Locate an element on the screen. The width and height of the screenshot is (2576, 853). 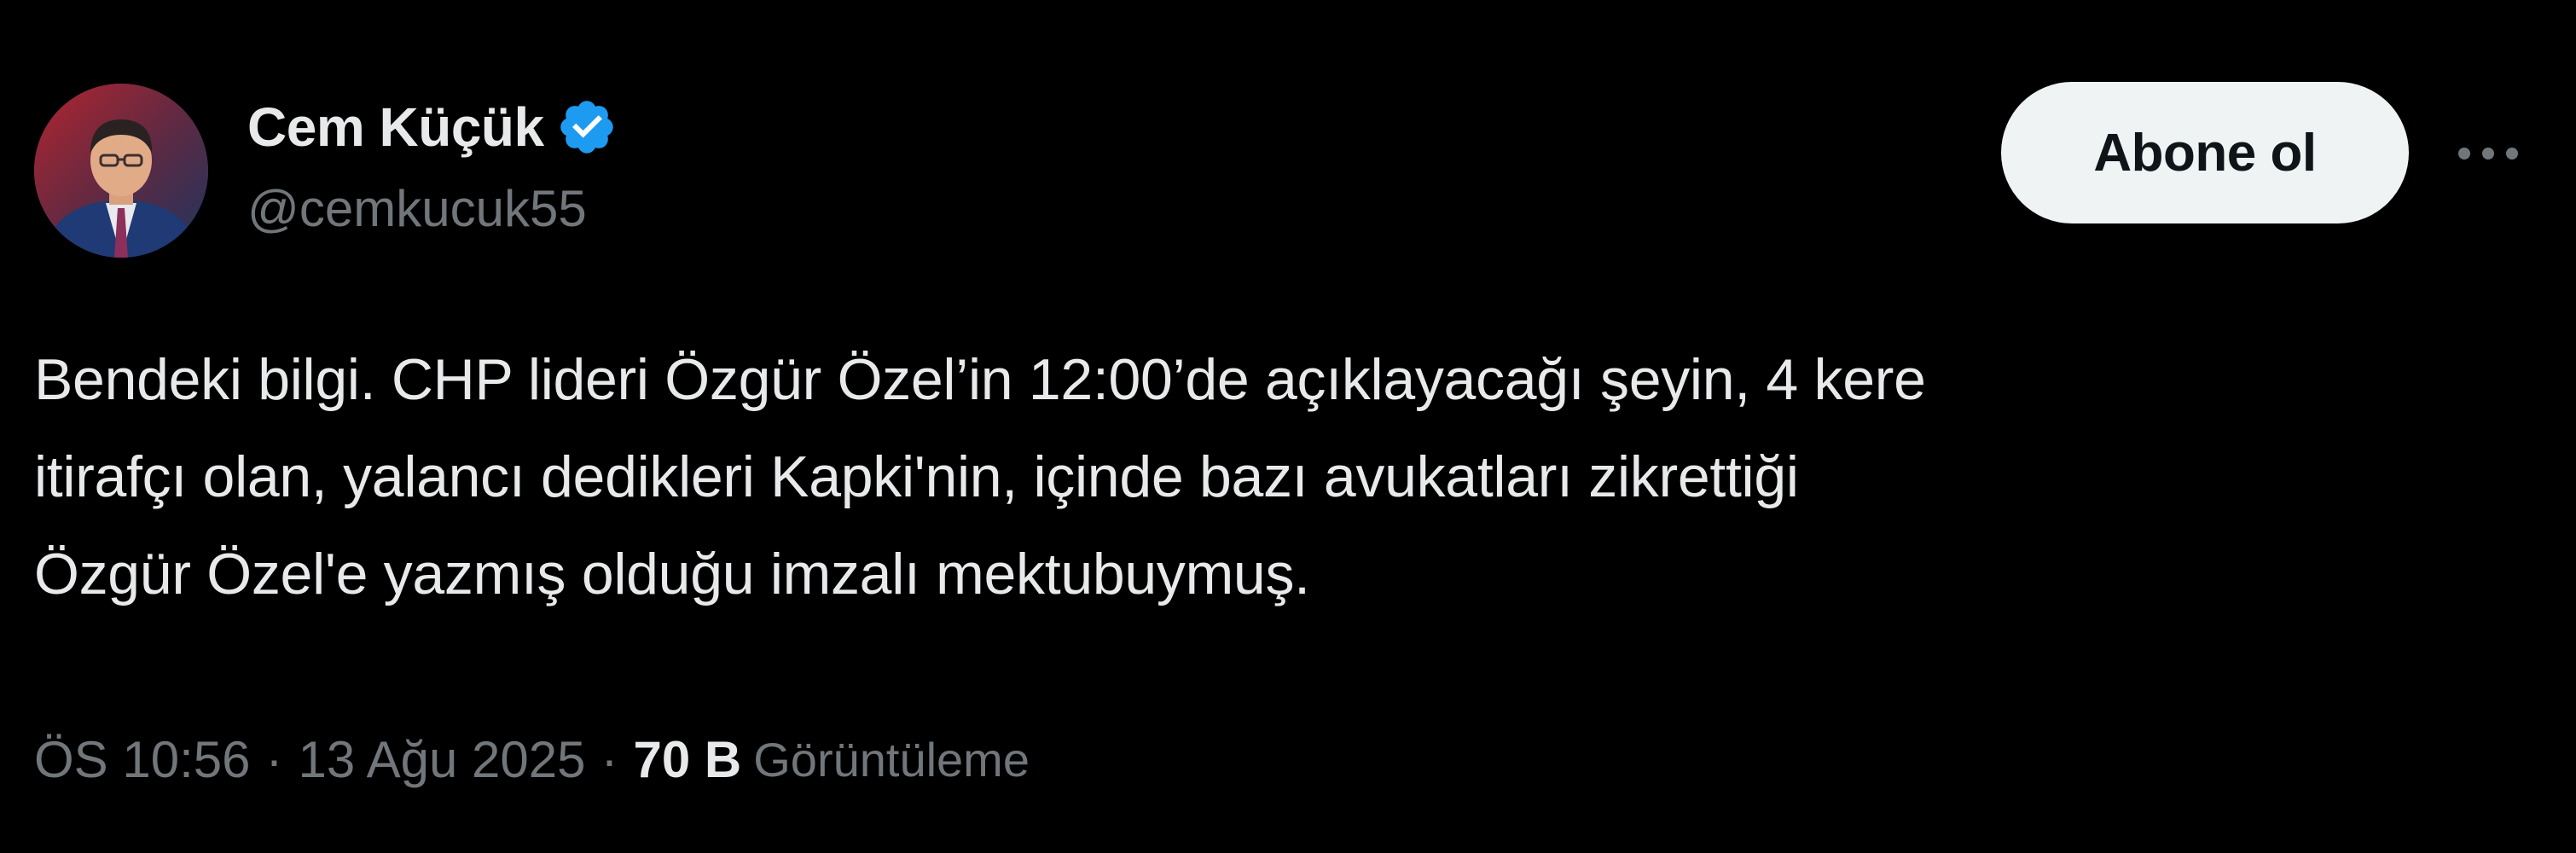
author-handle: @cemkucuk55 is located at coordinates (417, 208).